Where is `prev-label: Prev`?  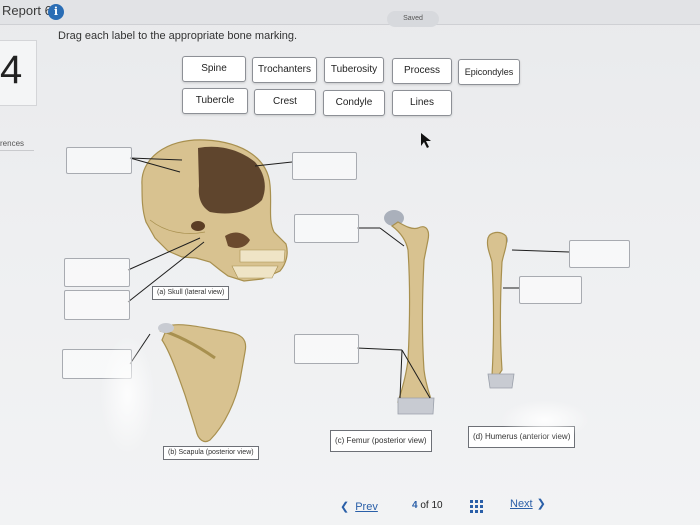 prev-label: Prev is located at coordinates (366, 507).